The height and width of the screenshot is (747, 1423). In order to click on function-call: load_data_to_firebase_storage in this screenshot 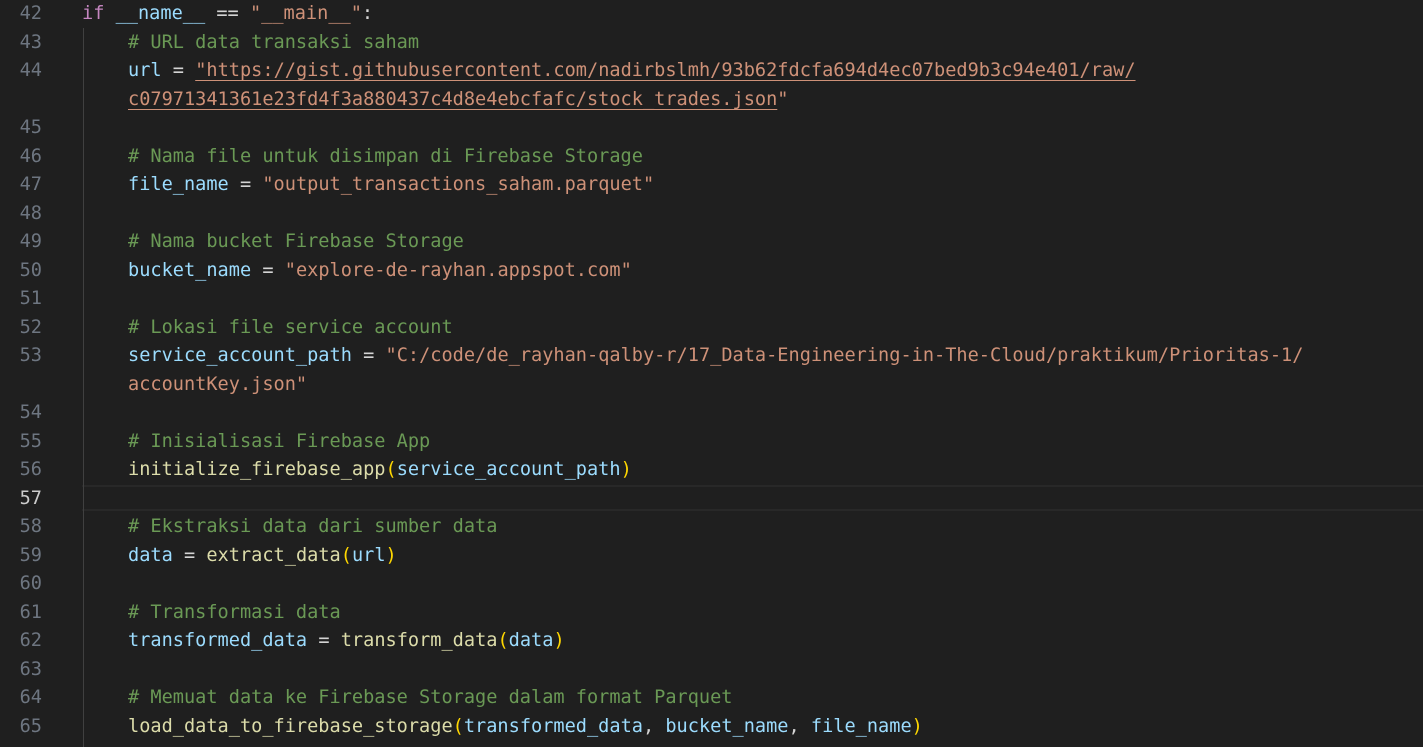, I will do `click(290, 726)`.